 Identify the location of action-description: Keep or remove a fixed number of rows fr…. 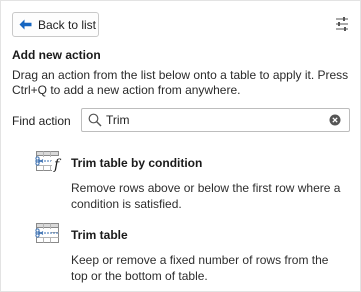
(200, 268).